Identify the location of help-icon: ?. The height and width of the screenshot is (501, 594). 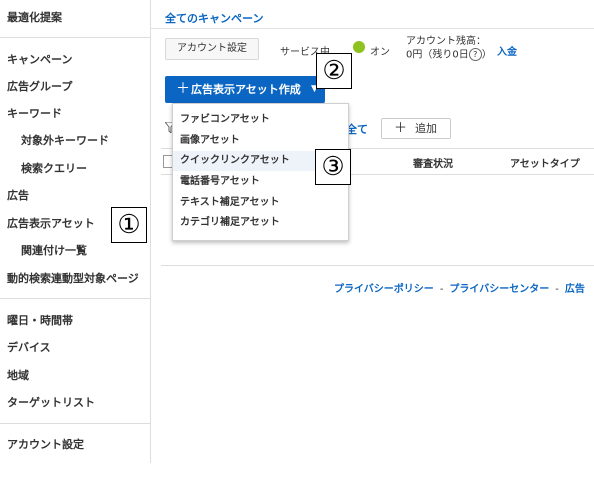
(475, 54).